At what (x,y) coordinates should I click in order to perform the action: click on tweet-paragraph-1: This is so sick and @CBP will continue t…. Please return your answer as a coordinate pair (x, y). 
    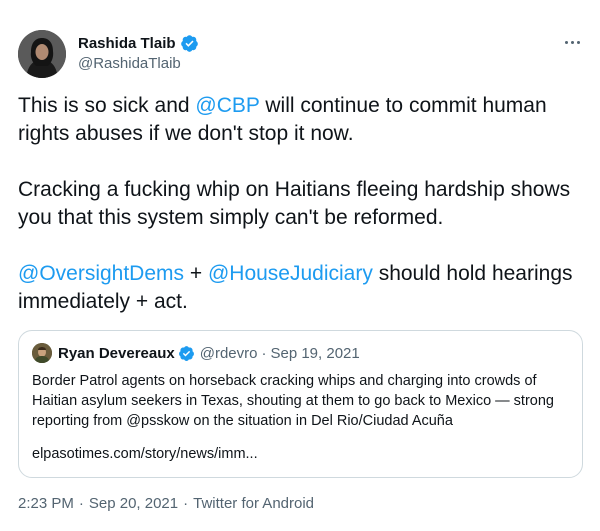
    Looking at the image, I should click on (301, 120).